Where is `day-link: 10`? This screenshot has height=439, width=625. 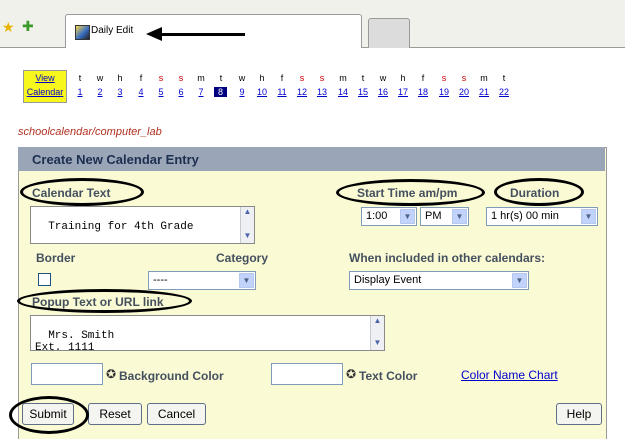
day-link: 10 is located at coordinates (262, 92).